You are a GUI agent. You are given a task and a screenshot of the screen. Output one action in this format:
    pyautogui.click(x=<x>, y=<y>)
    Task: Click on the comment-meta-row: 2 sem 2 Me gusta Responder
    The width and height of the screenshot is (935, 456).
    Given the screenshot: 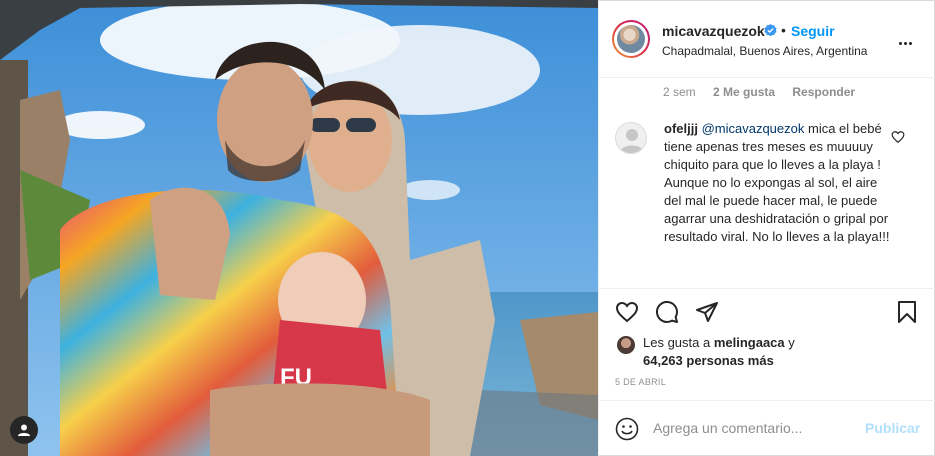 What is the action you would take?
    pyautogui.click(x=766, y=92)
    